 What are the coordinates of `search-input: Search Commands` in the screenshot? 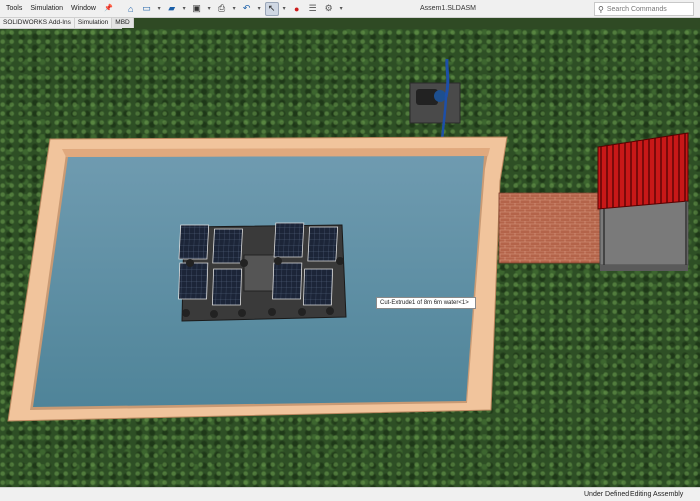 It's located at (637, 9).